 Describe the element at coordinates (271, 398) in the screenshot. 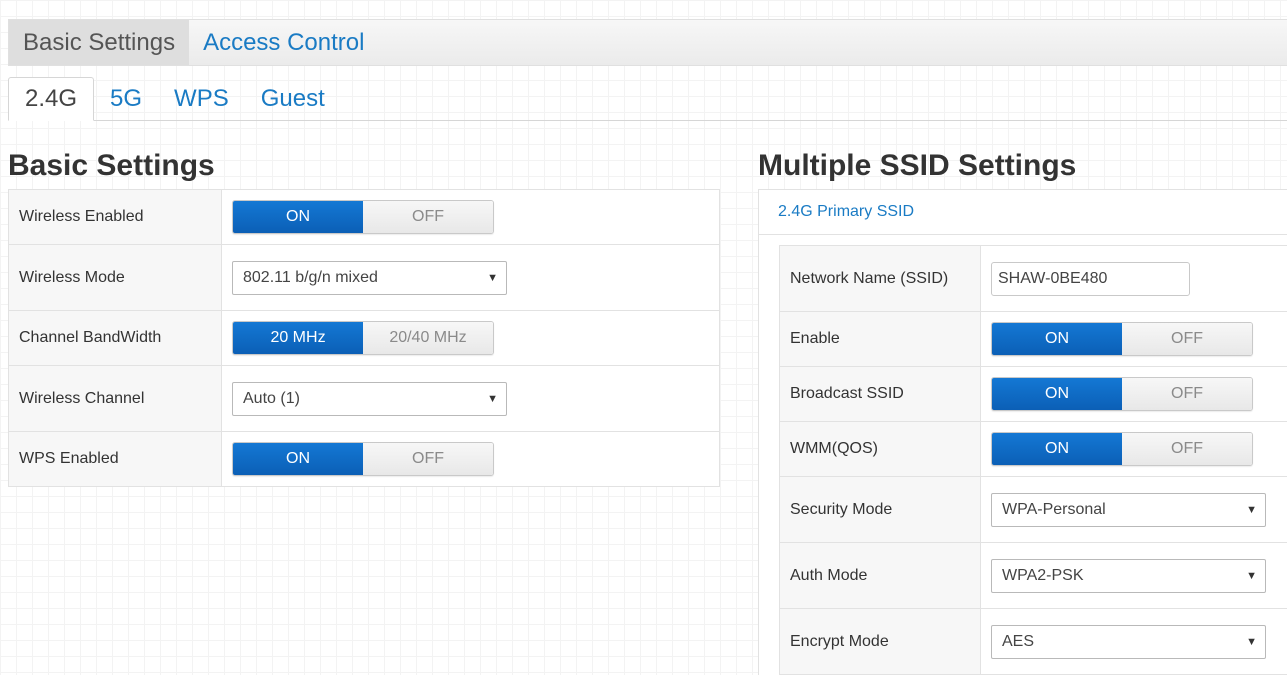

I see `wireless-channel-value: Auto (1)` at that location.